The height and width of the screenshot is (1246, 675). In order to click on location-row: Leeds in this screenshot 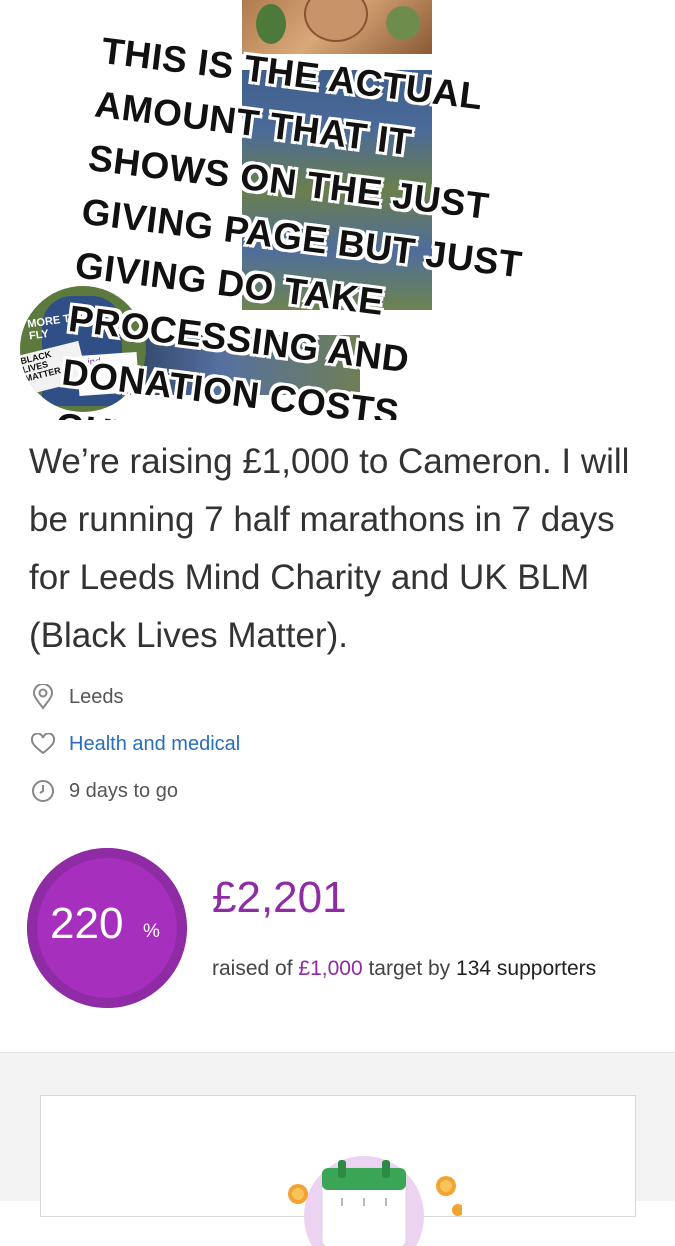, I will do `click(77, 697)`.